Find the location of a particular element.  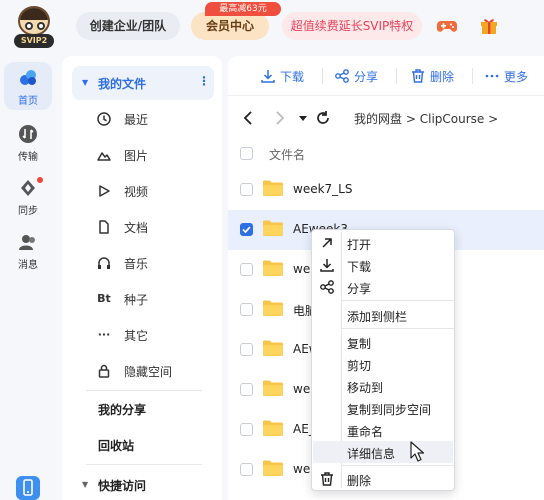

menu-item-move-to: 移动到 is located at coordinates (383, 386).